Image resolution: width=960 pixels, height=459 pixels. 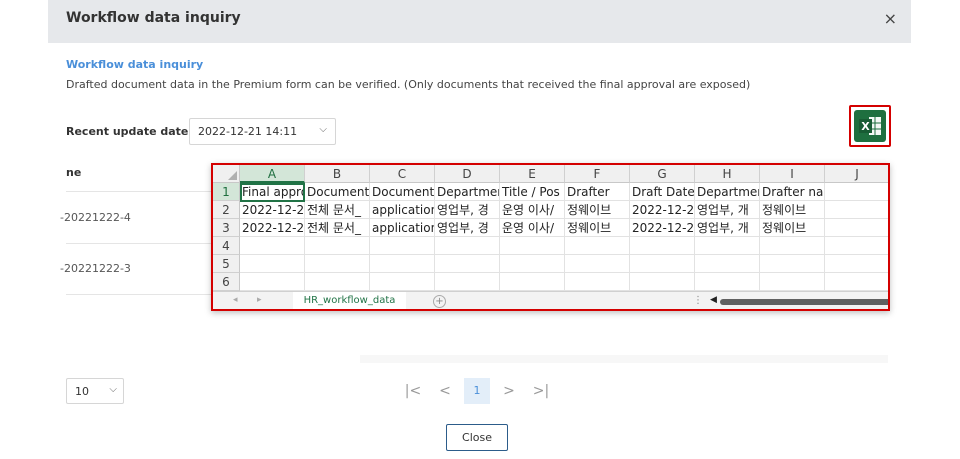 I want to click on column-header: F, so click(x=597, y=174).